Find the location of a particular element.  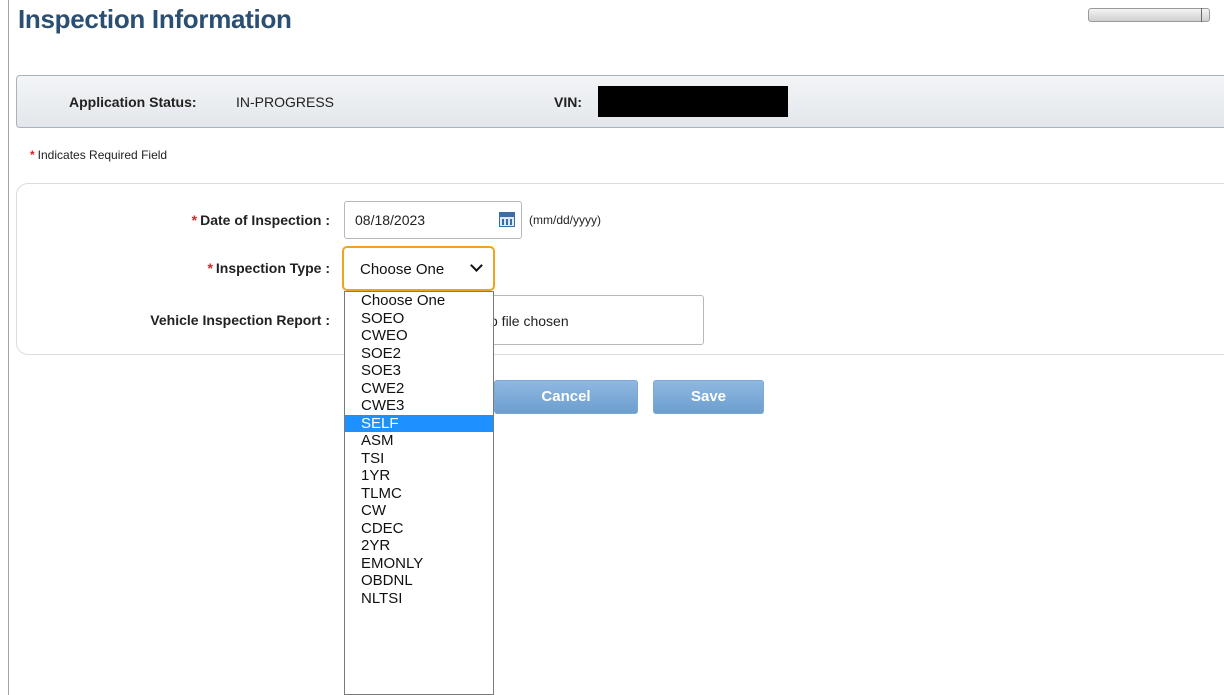

vehicle-inspection-report-label: Vehicle Inspection Report : is located at coordinates (240, 320).